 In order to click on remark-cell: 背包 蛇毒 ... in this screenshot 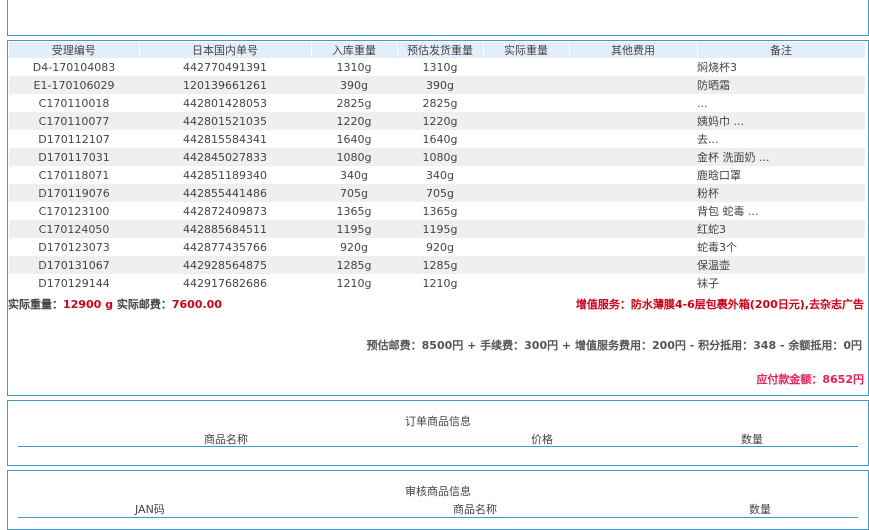, I will do `click(728, 211)`.